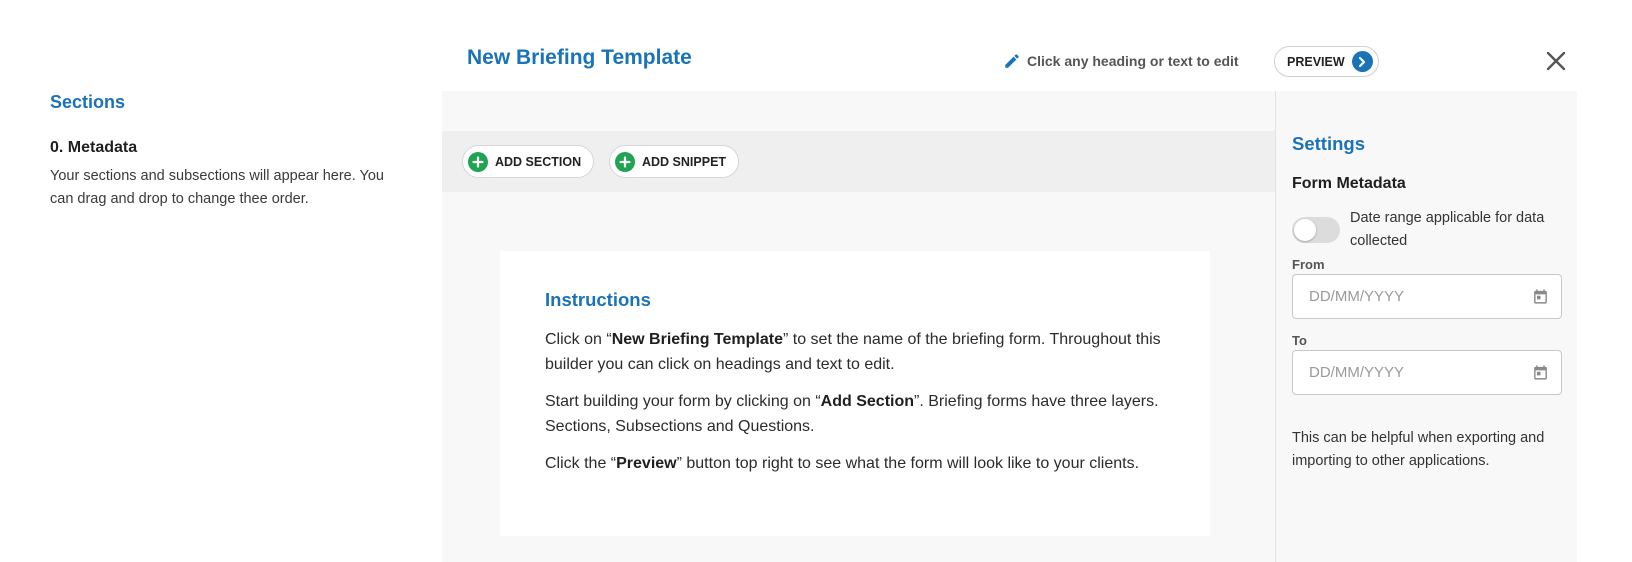 The width and height of the screenshot is (1632, 562). What do you see at coordinates (1362, 61) in the screenshot?
I see `chevron-right-icon` at bounding box center [1362, 61].